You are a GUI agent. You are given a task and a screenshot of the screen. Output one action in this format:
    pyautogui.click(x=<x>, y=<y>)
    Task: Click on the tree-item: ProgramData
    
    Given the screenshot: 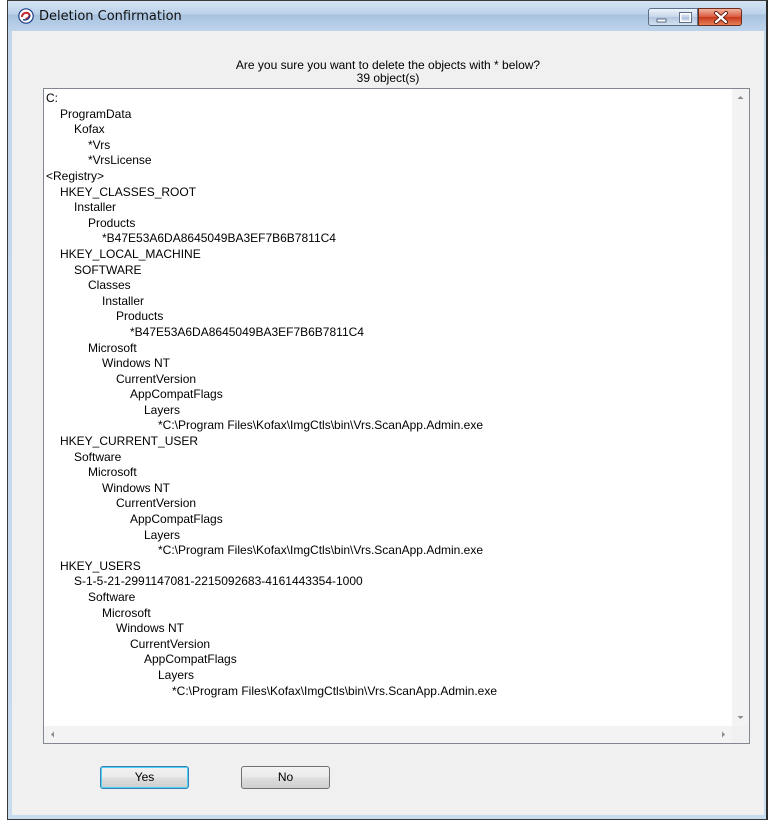 What is the action you would take?
    pyautogui.click(x=96, y=113)
    